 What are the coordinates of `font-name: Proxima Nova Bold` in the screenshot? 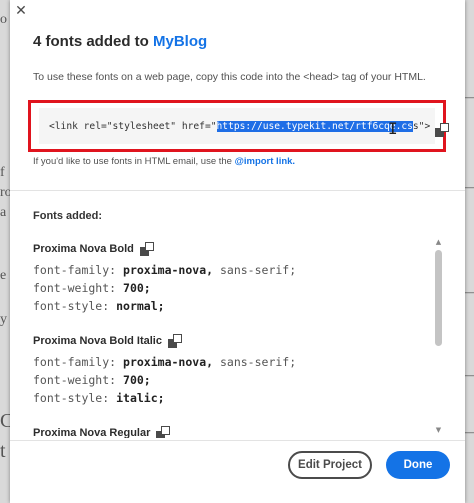 It's located at (83, 249).